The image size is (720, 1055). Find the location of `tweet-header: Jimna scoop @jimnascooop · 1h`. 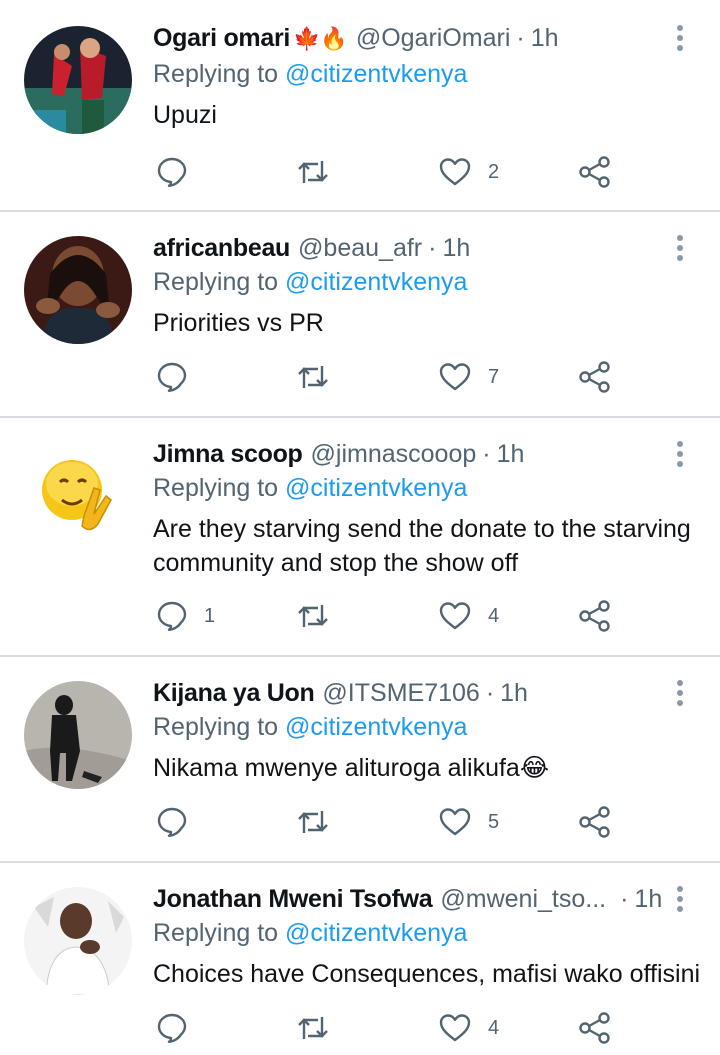

tweet-header: Jimna scoop @jimnascooop · 1h is located at coordinates (338, 457).